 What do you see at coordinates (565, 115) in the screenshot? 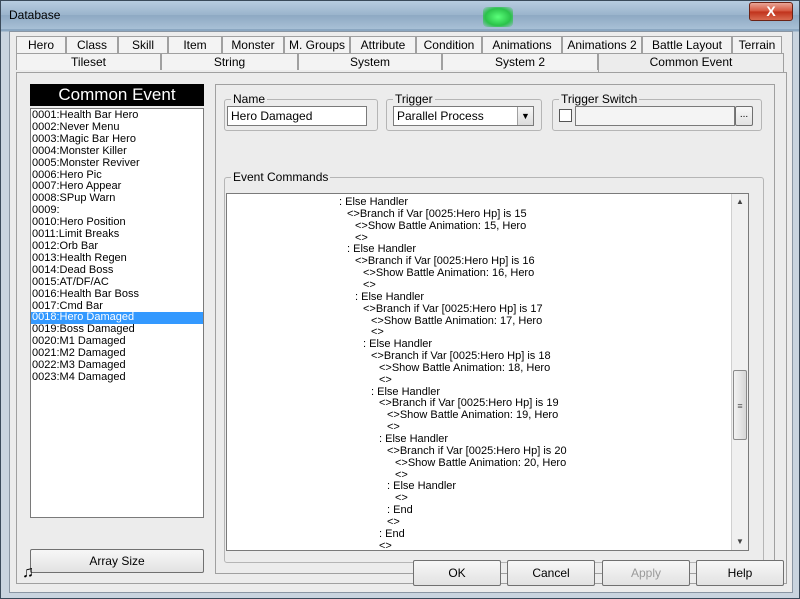
I see `trigger-switch-checkbox` at bounding box center [565, 115].